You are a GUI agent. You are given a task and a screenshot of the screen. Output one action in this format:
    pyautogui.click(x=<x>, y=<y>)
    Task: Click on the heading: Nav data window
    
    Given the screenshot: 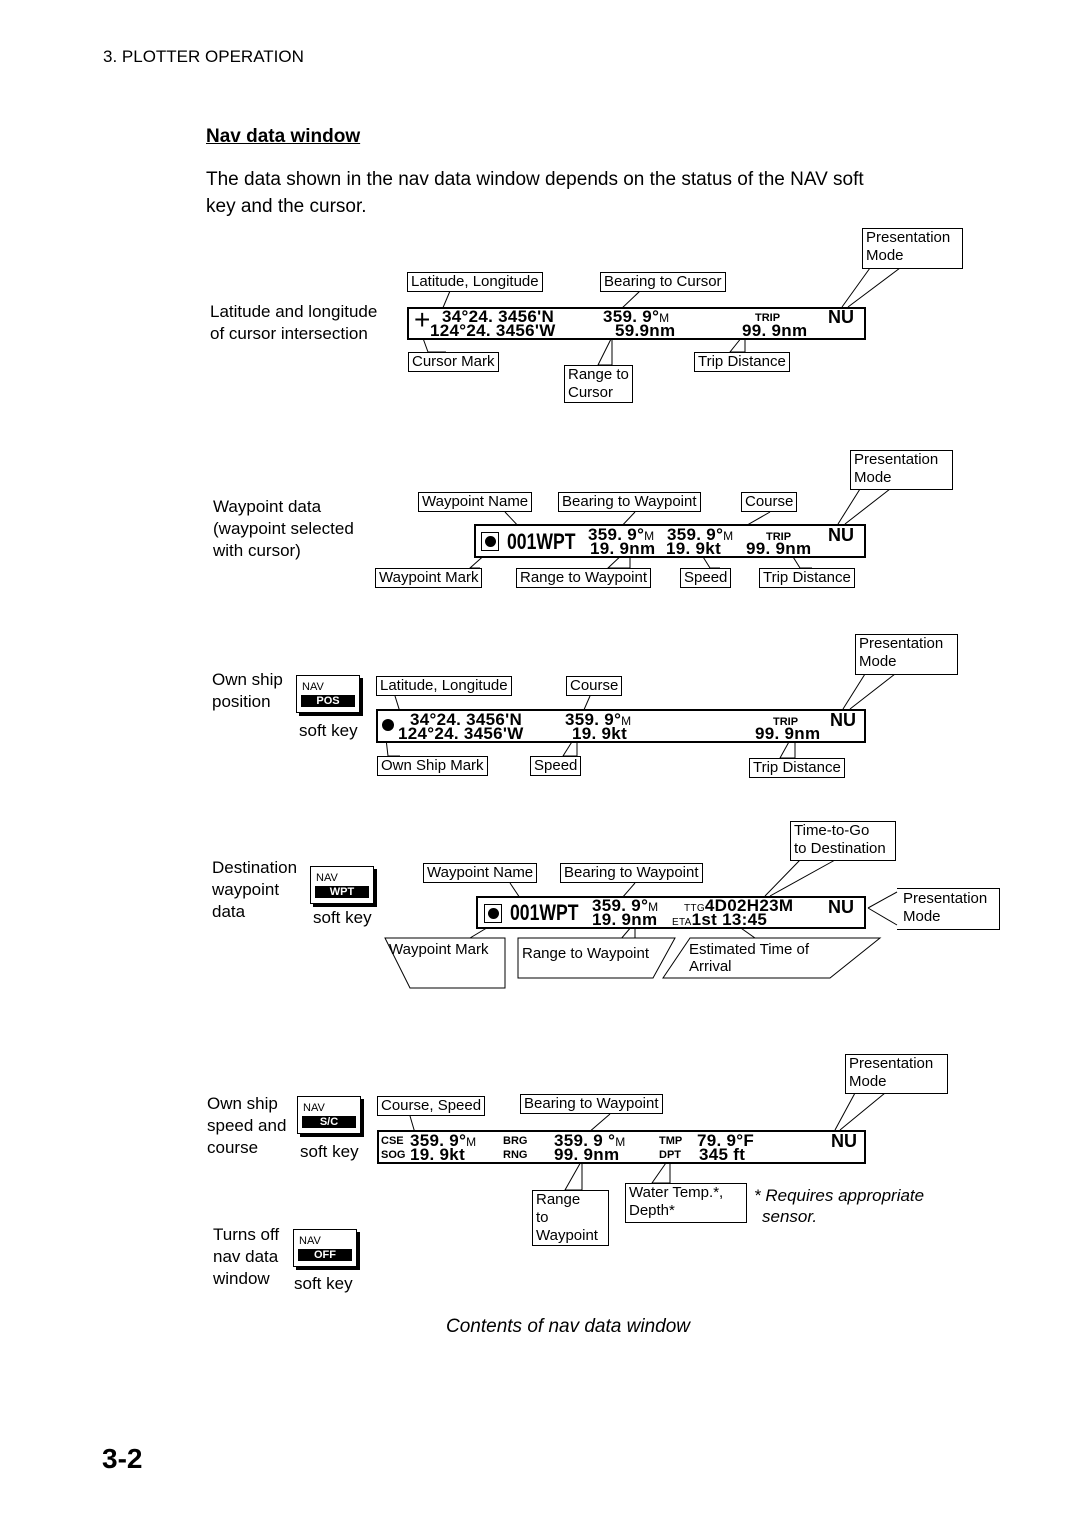 What is the action you would take?
    pyautogui.click(x=283, y=136)
    